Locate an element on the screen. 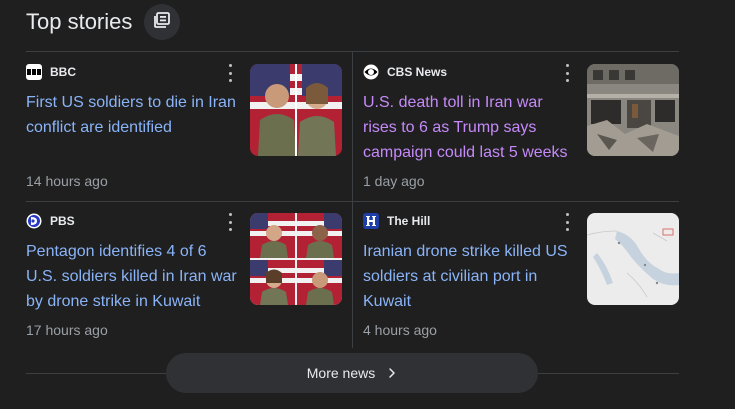 The image size is (735, 409). story-timestamp: 14 hours ago is located at coordinates (67, 181).